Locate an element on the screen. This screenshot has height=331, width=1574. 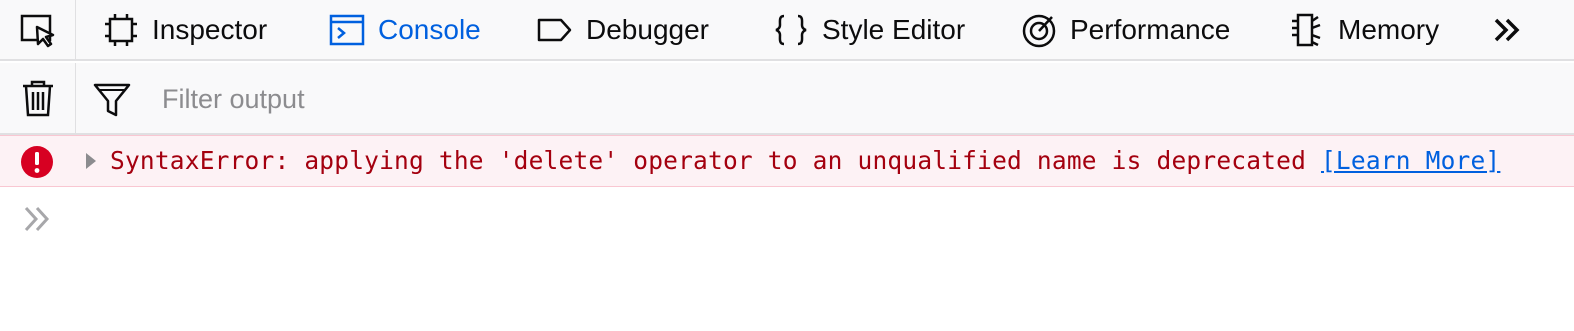
trash-icon is located at coordinates (37, 98).